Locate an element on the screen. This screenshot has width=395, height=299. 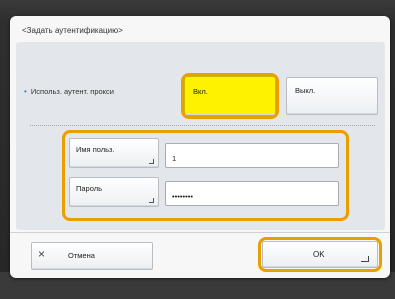
cancel-button: × Отмена is located at coordinates (92, 256).